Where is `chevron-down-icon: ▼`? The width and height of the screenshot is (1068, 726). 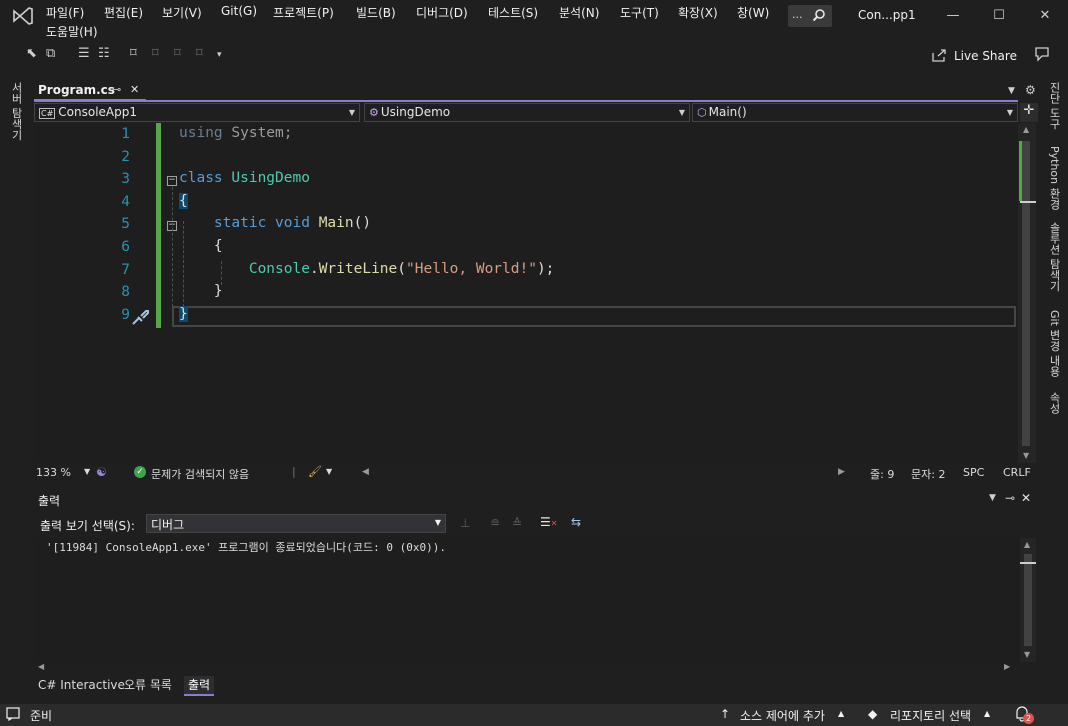 chevron-down-icon: ▼ is located at coordinates (1009, 112).